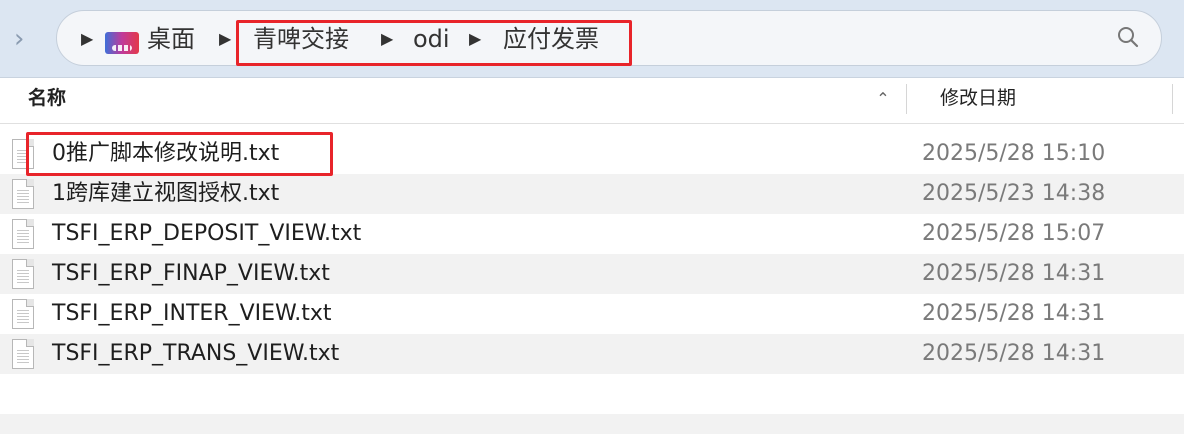 The width and height of the screenshot is (1184, 434). I want to click on file-name: TSFI_ERP_DEPOSIT_VIEW.txt, so click(207, 233).